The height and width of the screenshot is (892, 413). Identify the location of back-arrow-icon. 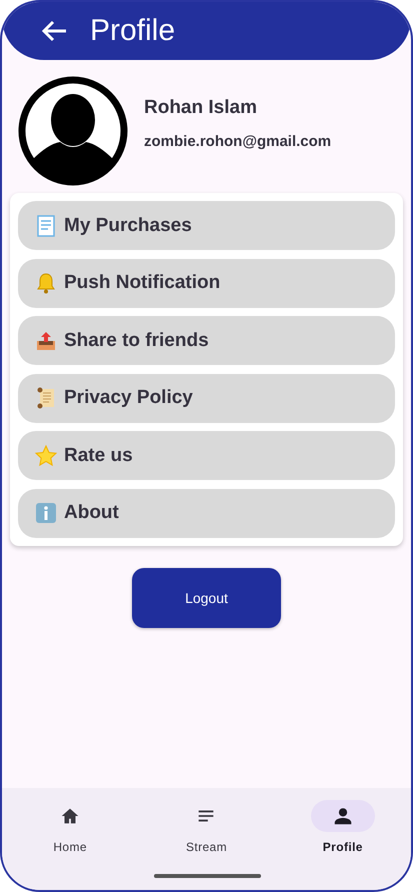
(54, 31).